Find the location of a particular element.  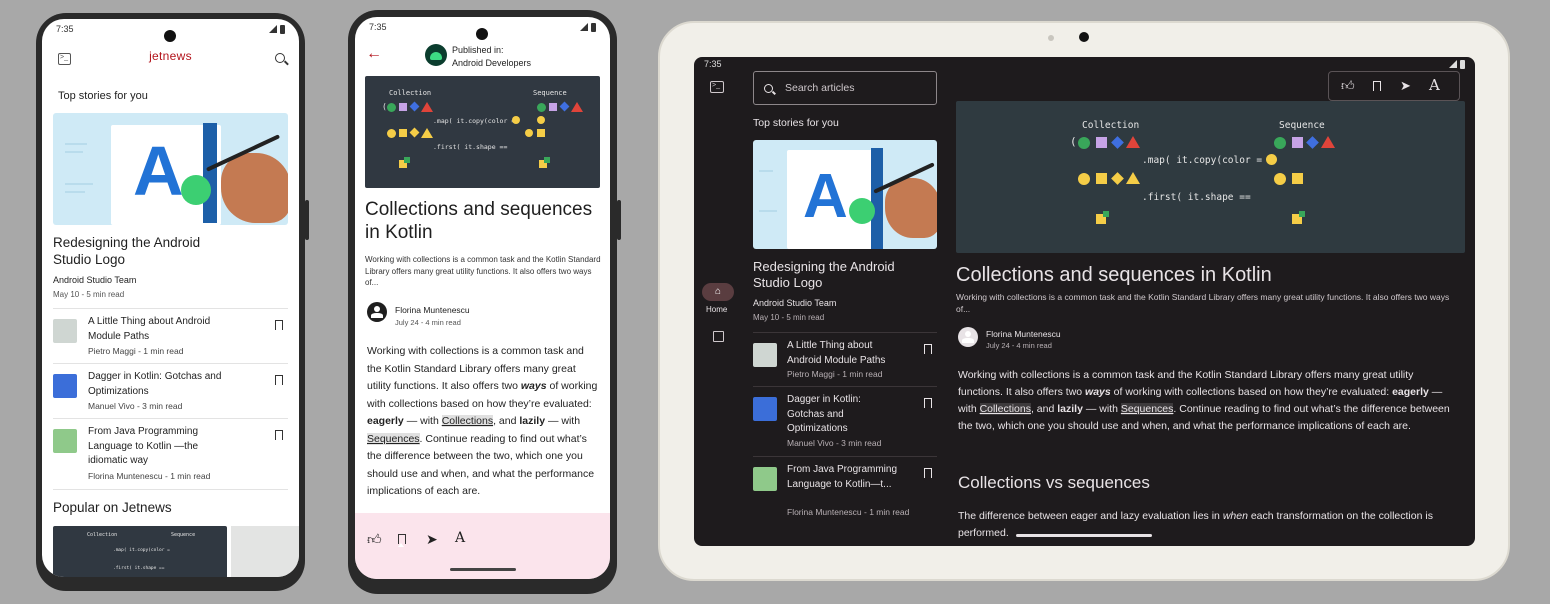

tablet-sensor is located at coordinates (1051, 38).